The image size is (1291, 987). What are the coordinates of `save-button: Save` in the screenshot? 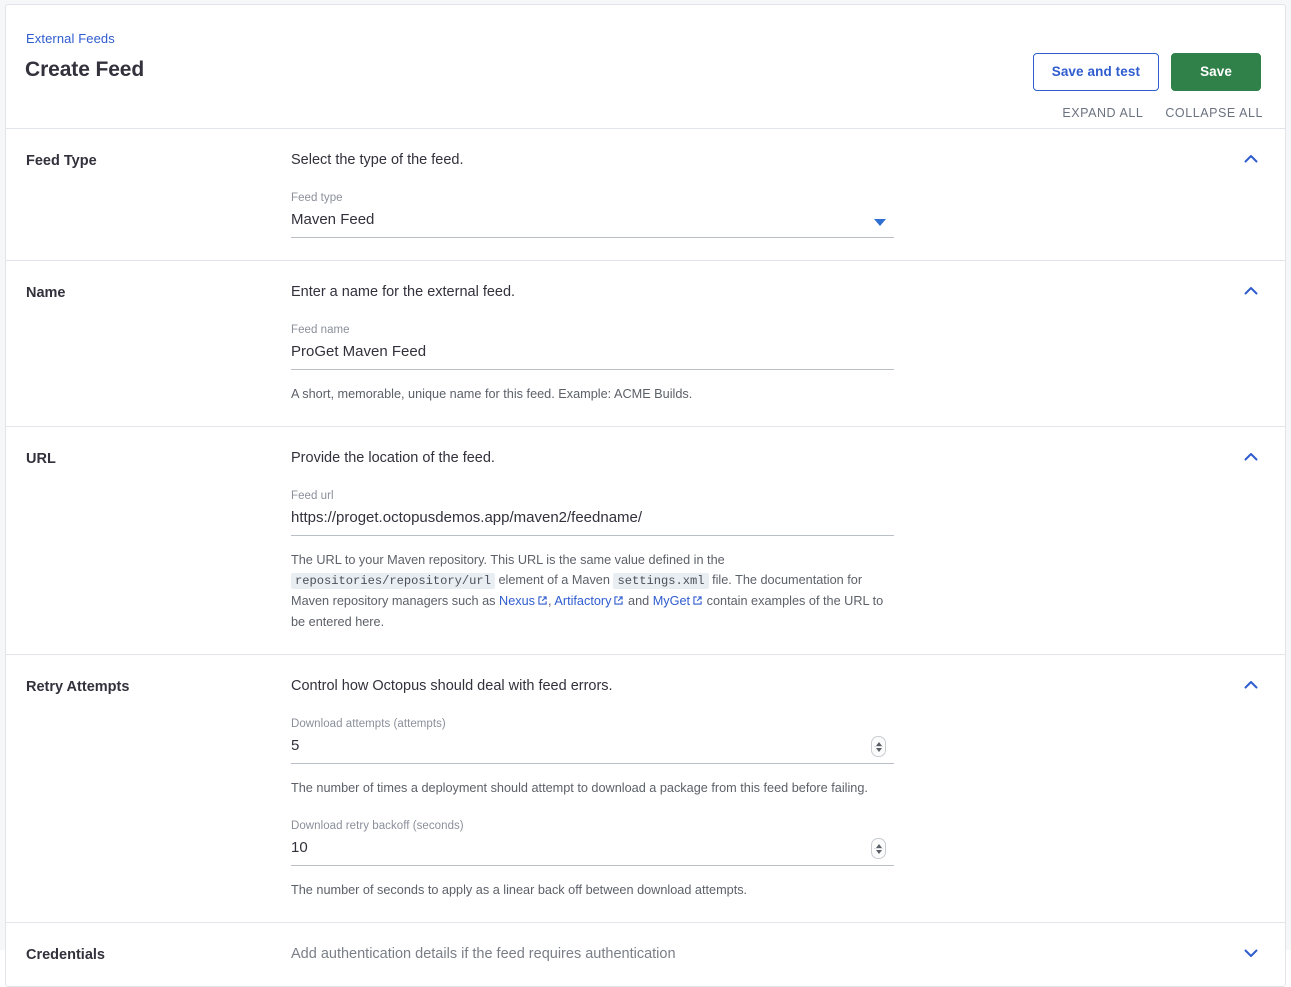 It's located at (1216, 72).